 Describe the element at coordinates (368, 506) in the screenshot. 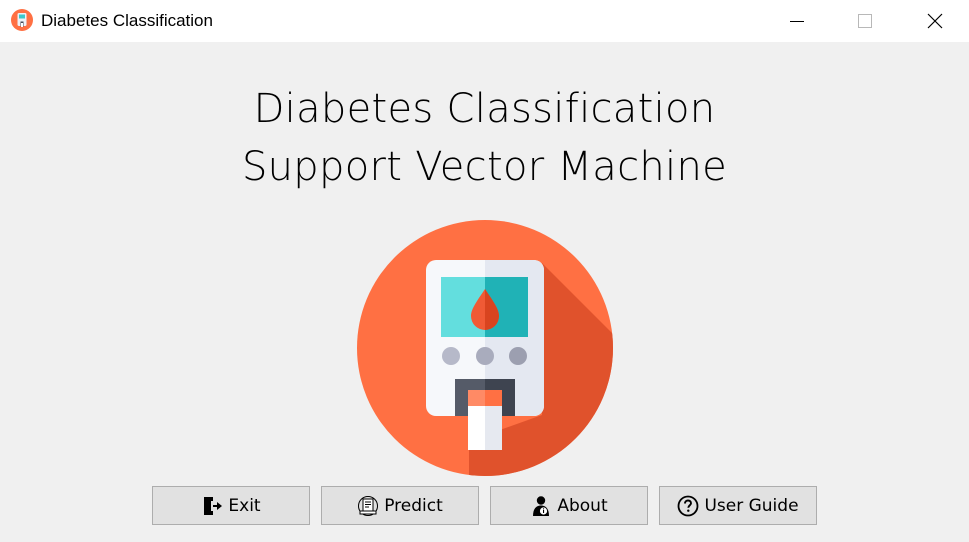

I see `report-icon` at that location.